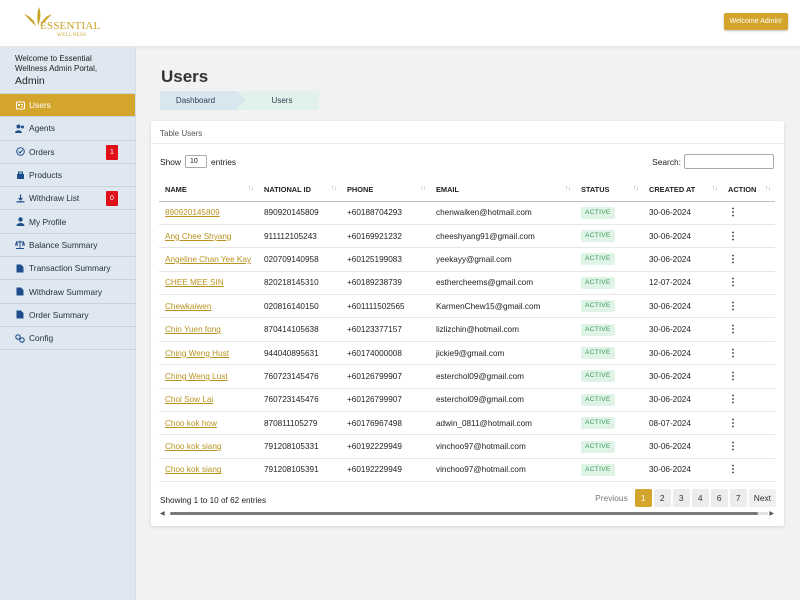  What do you see at coordinates (682, 283) in the screenshot?
I see `created-at-cell: 12-07-2024` at bounding box center [682, 283].